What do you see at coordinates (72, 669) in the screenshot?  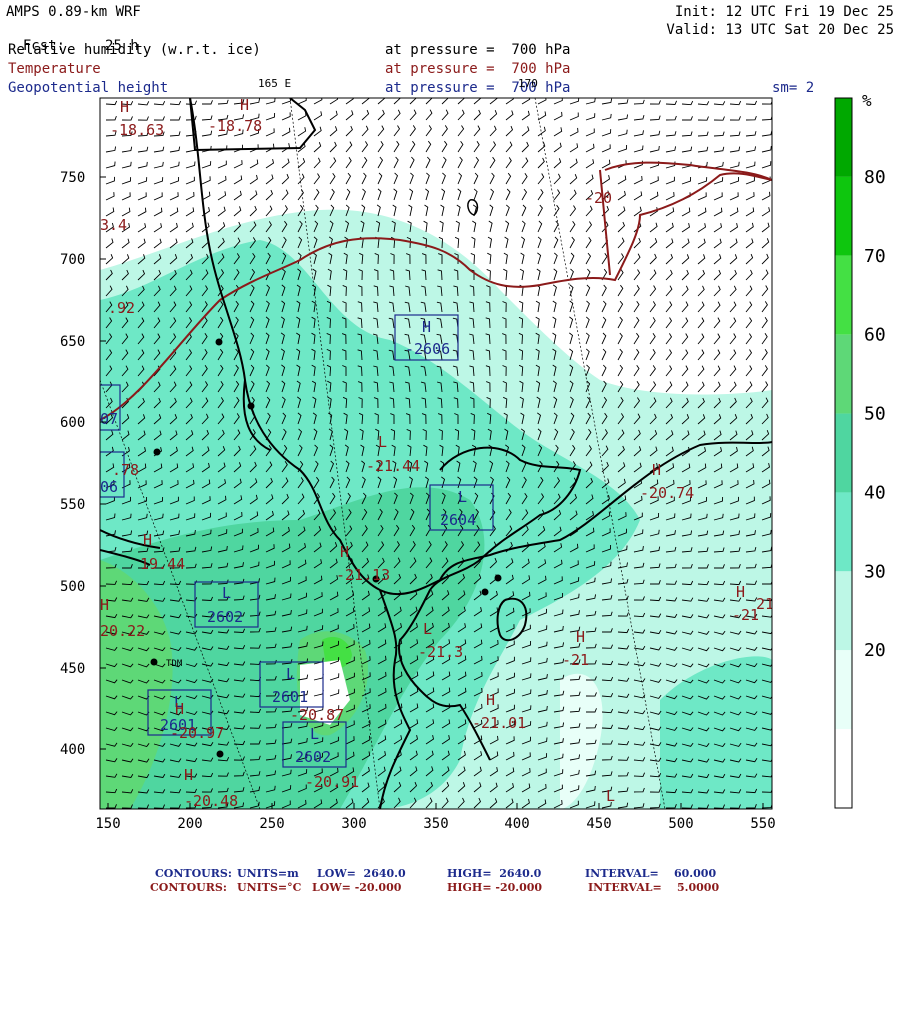 I see `y-tick-label: 450` at bounding box center [72, 669].